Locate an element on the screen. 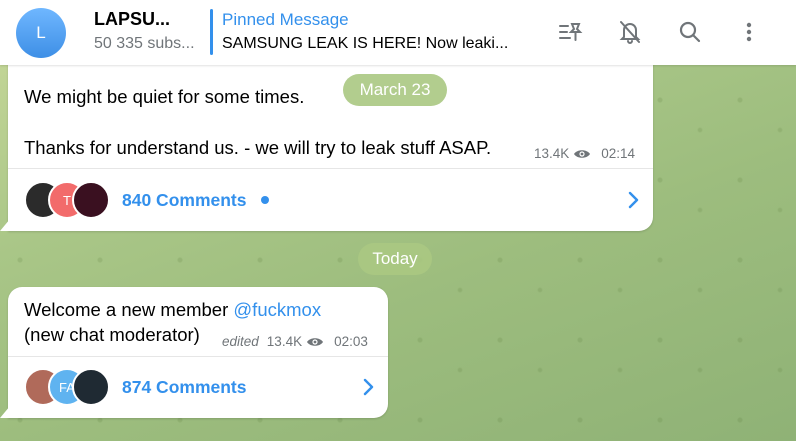 Image resolution: width=796 pixels, height=441 pixels. mute-button is located at coordinates (630, 32).